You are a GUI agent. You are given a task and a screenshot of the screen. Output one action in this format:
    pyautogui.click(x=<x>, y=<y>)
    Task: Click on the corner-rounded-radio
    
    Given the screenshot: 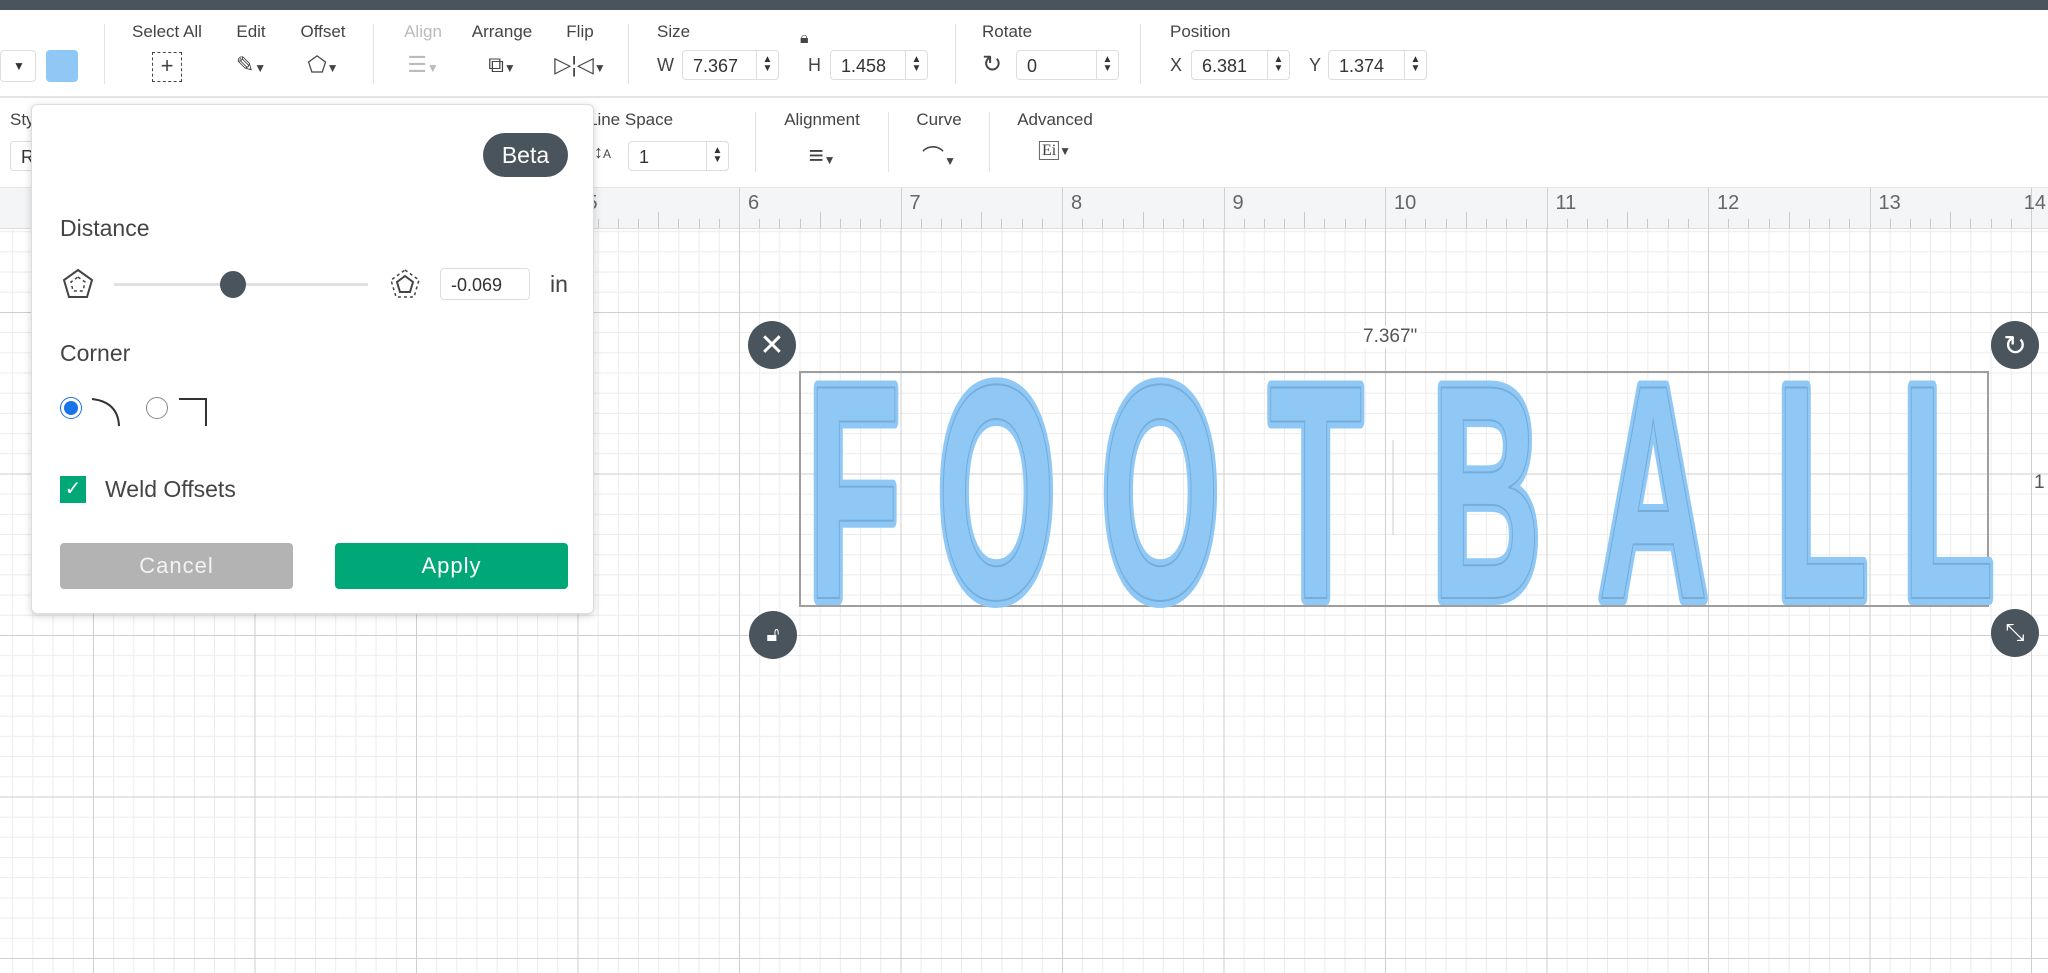 What is the action you would take?
    pyautogui.click(x=71, y=408)
    